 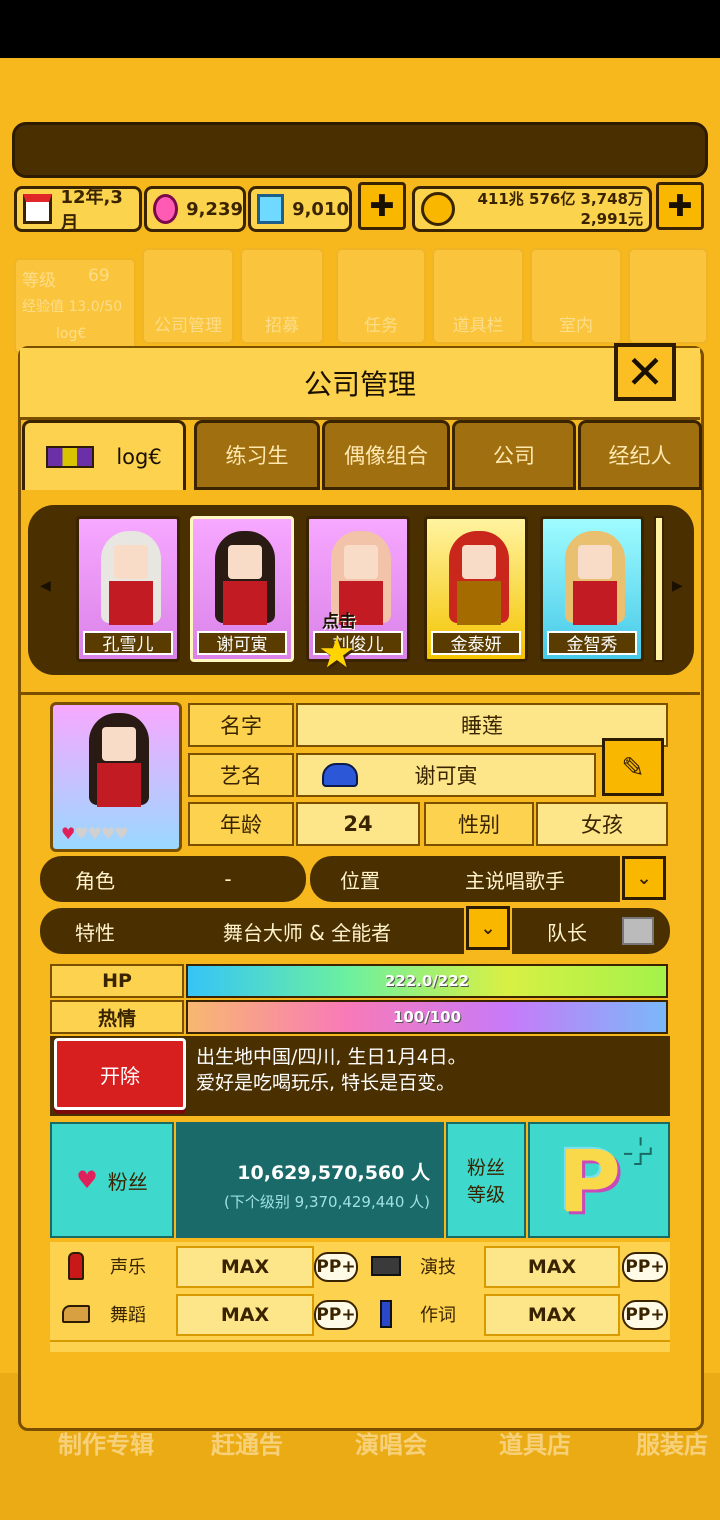 What do you see at coordinates (576, 296) in the screenshot?
I see `bg-tile-interior: 室内` at bounding box center [576, 296].